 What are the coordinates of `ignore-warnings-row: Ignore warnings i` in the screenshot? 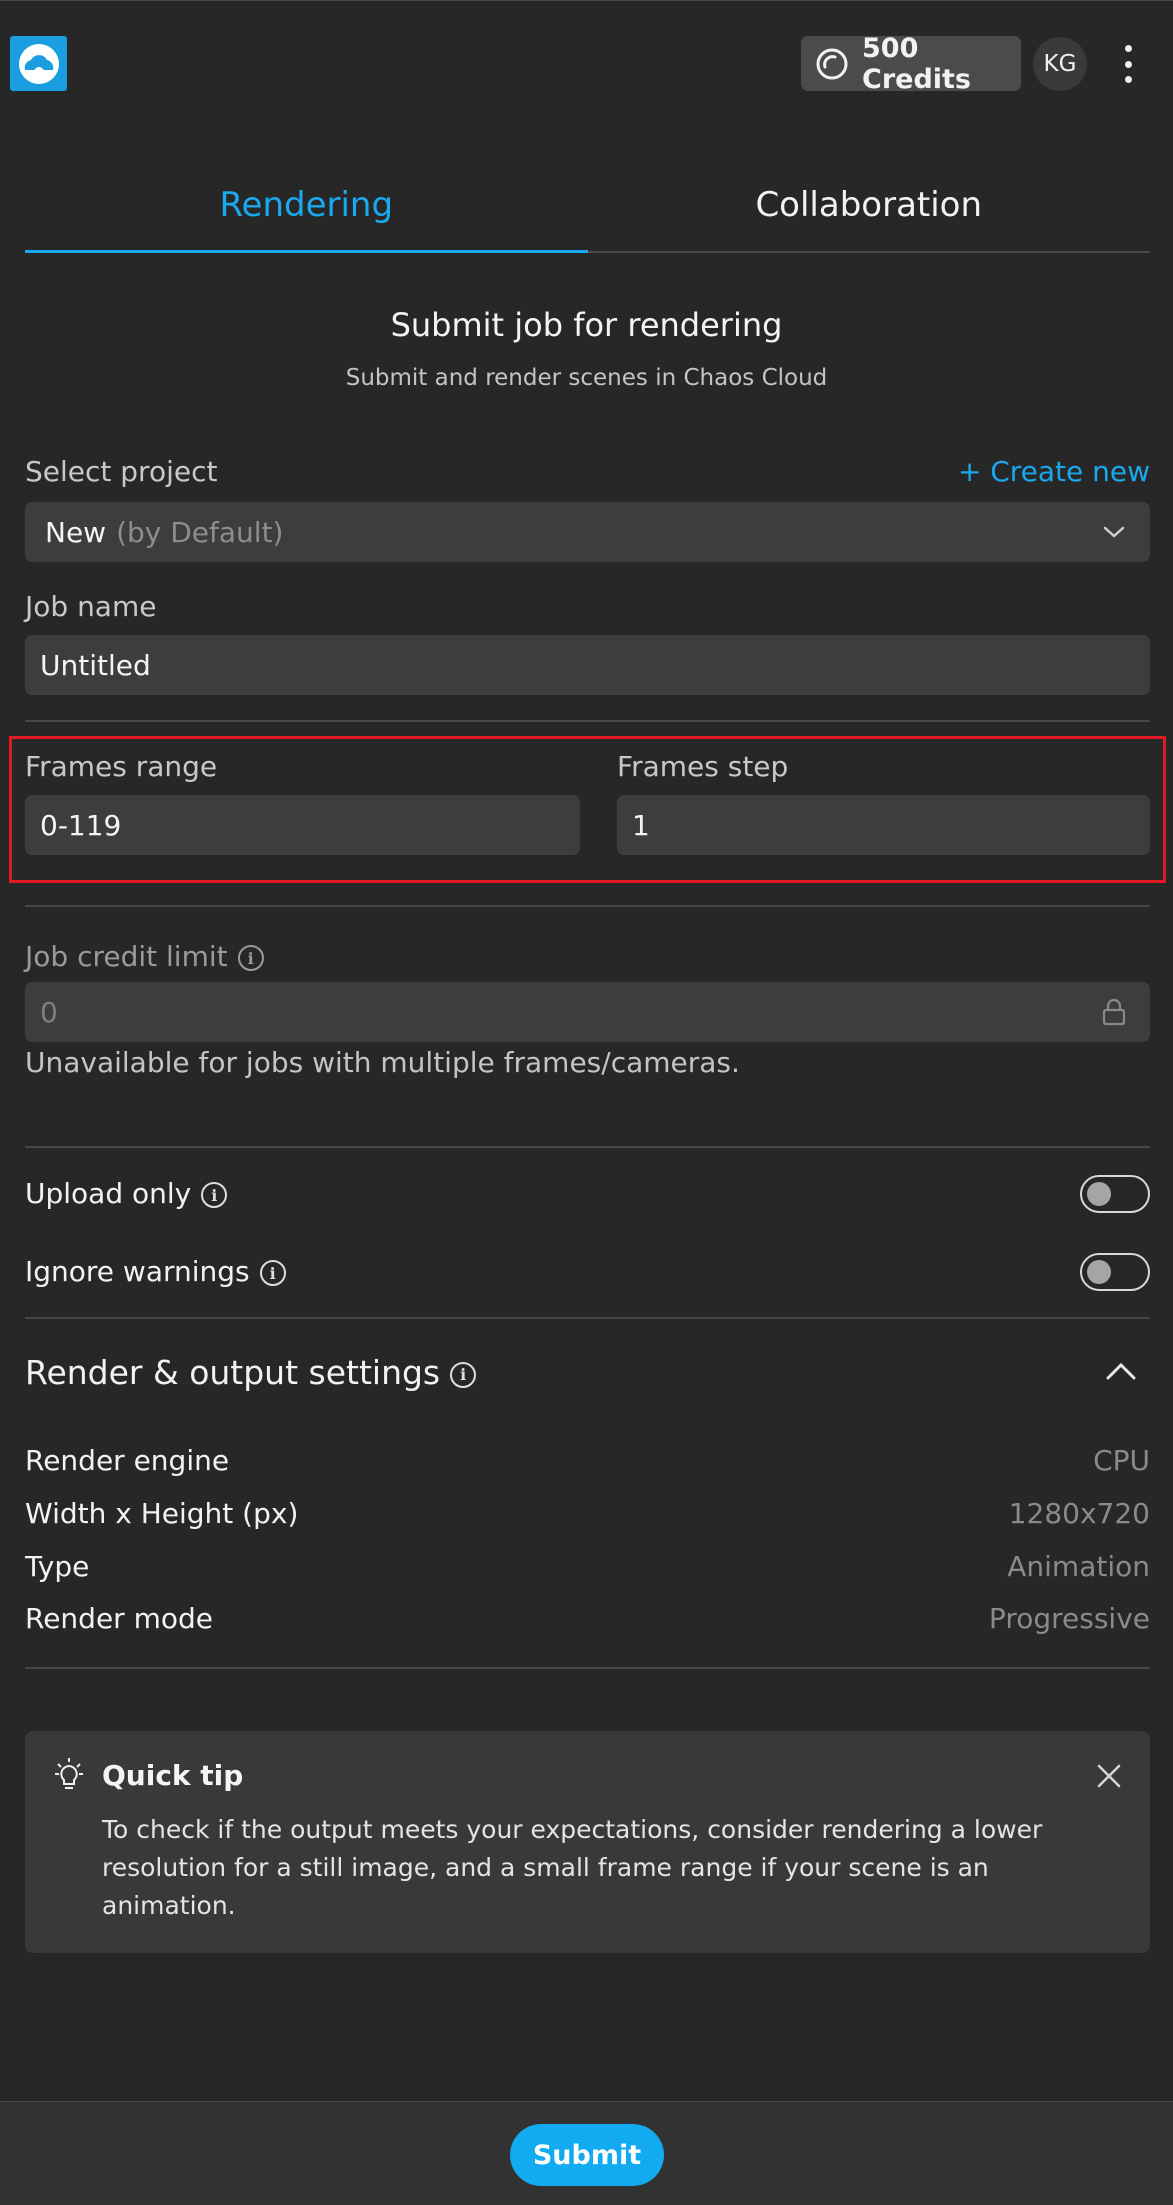 It's located at (155, 1271).